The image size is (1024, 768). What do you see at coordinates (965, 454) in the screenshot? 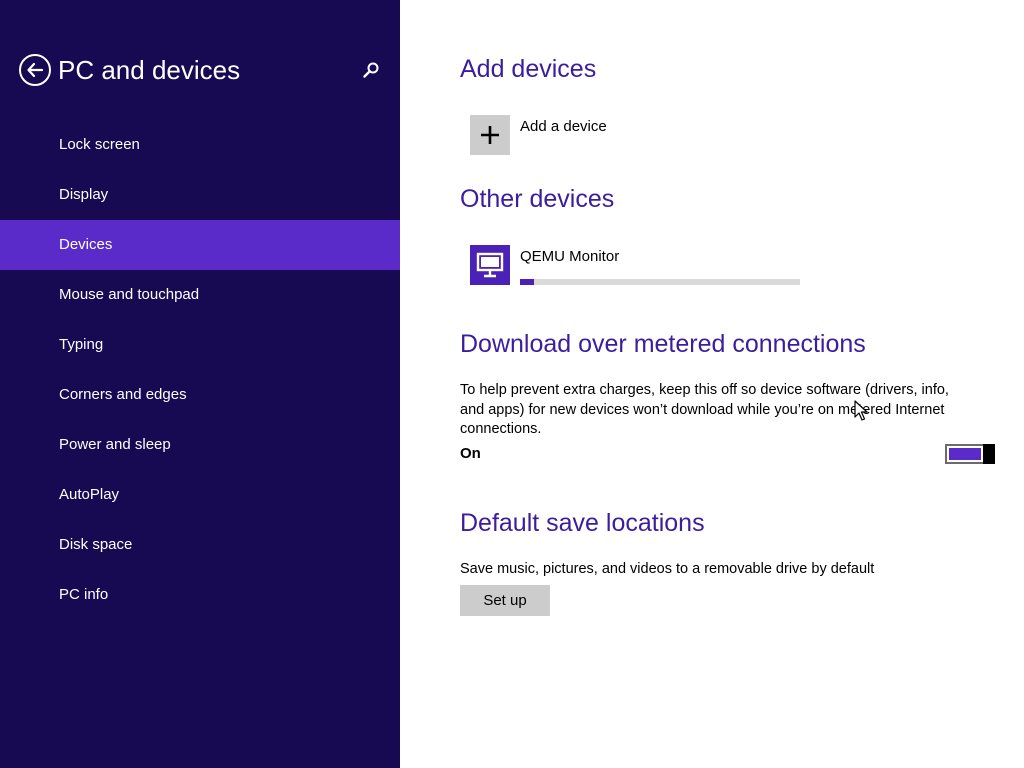
I see `metered-toggle-track` at bounding box center [965, 454].